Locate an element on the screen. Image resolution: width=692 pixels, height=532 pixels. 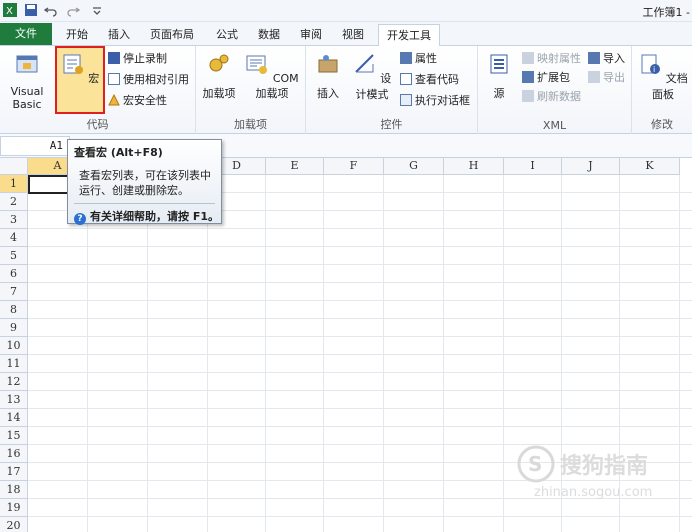
excel-app-icon: X is located at coordinates (10, 10).